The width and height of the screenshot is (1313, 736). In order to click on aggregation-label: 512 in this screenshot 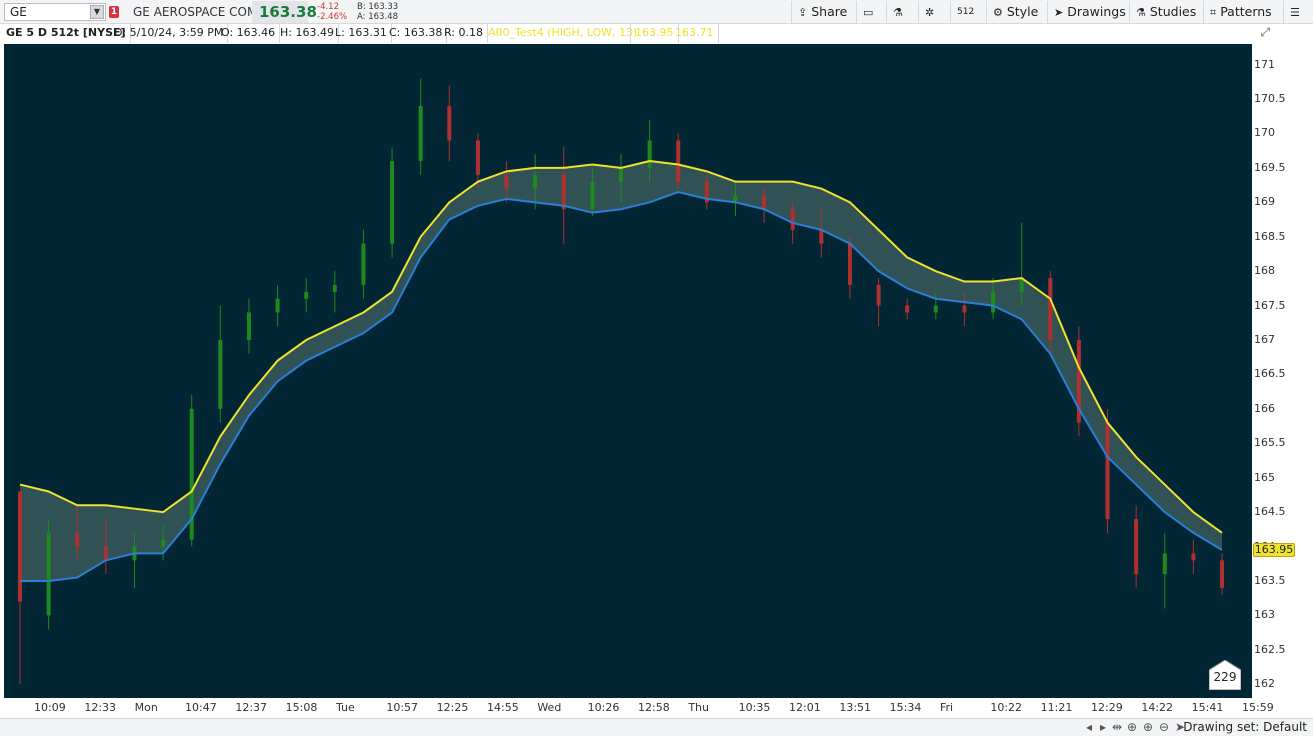, I will do `click(966, 12)`.